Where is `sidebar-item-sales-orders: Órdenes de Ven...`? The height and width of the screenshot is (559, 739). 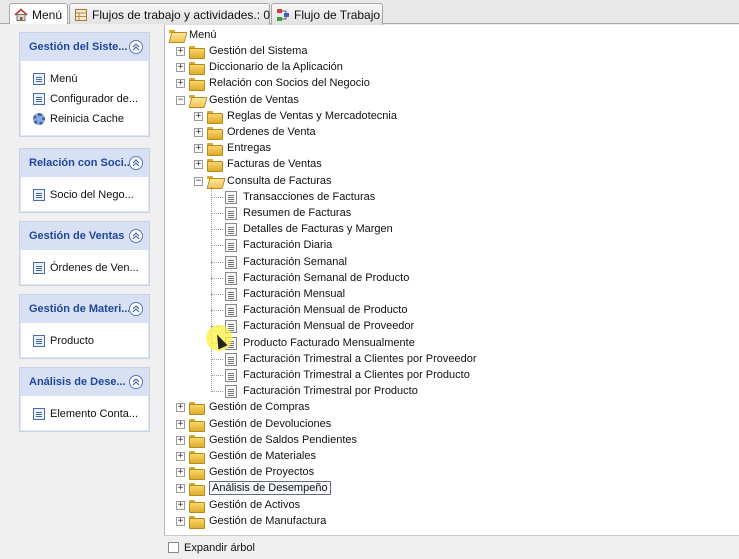 sidebar-item-sales-orders: Órdenes de Ven... is located at coordinates (90, 268).